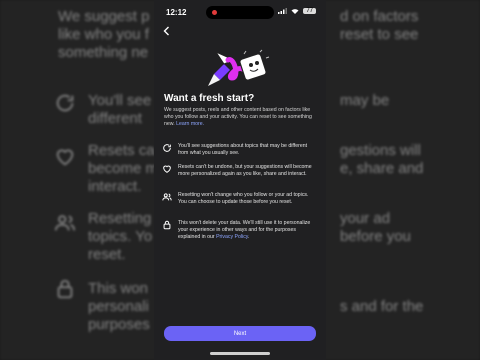 This screenshot has height=360, width=480. Describe the element at coordinates (209, 98) in the screenshot. I see `page-title: Want a fresh start?` at that location.